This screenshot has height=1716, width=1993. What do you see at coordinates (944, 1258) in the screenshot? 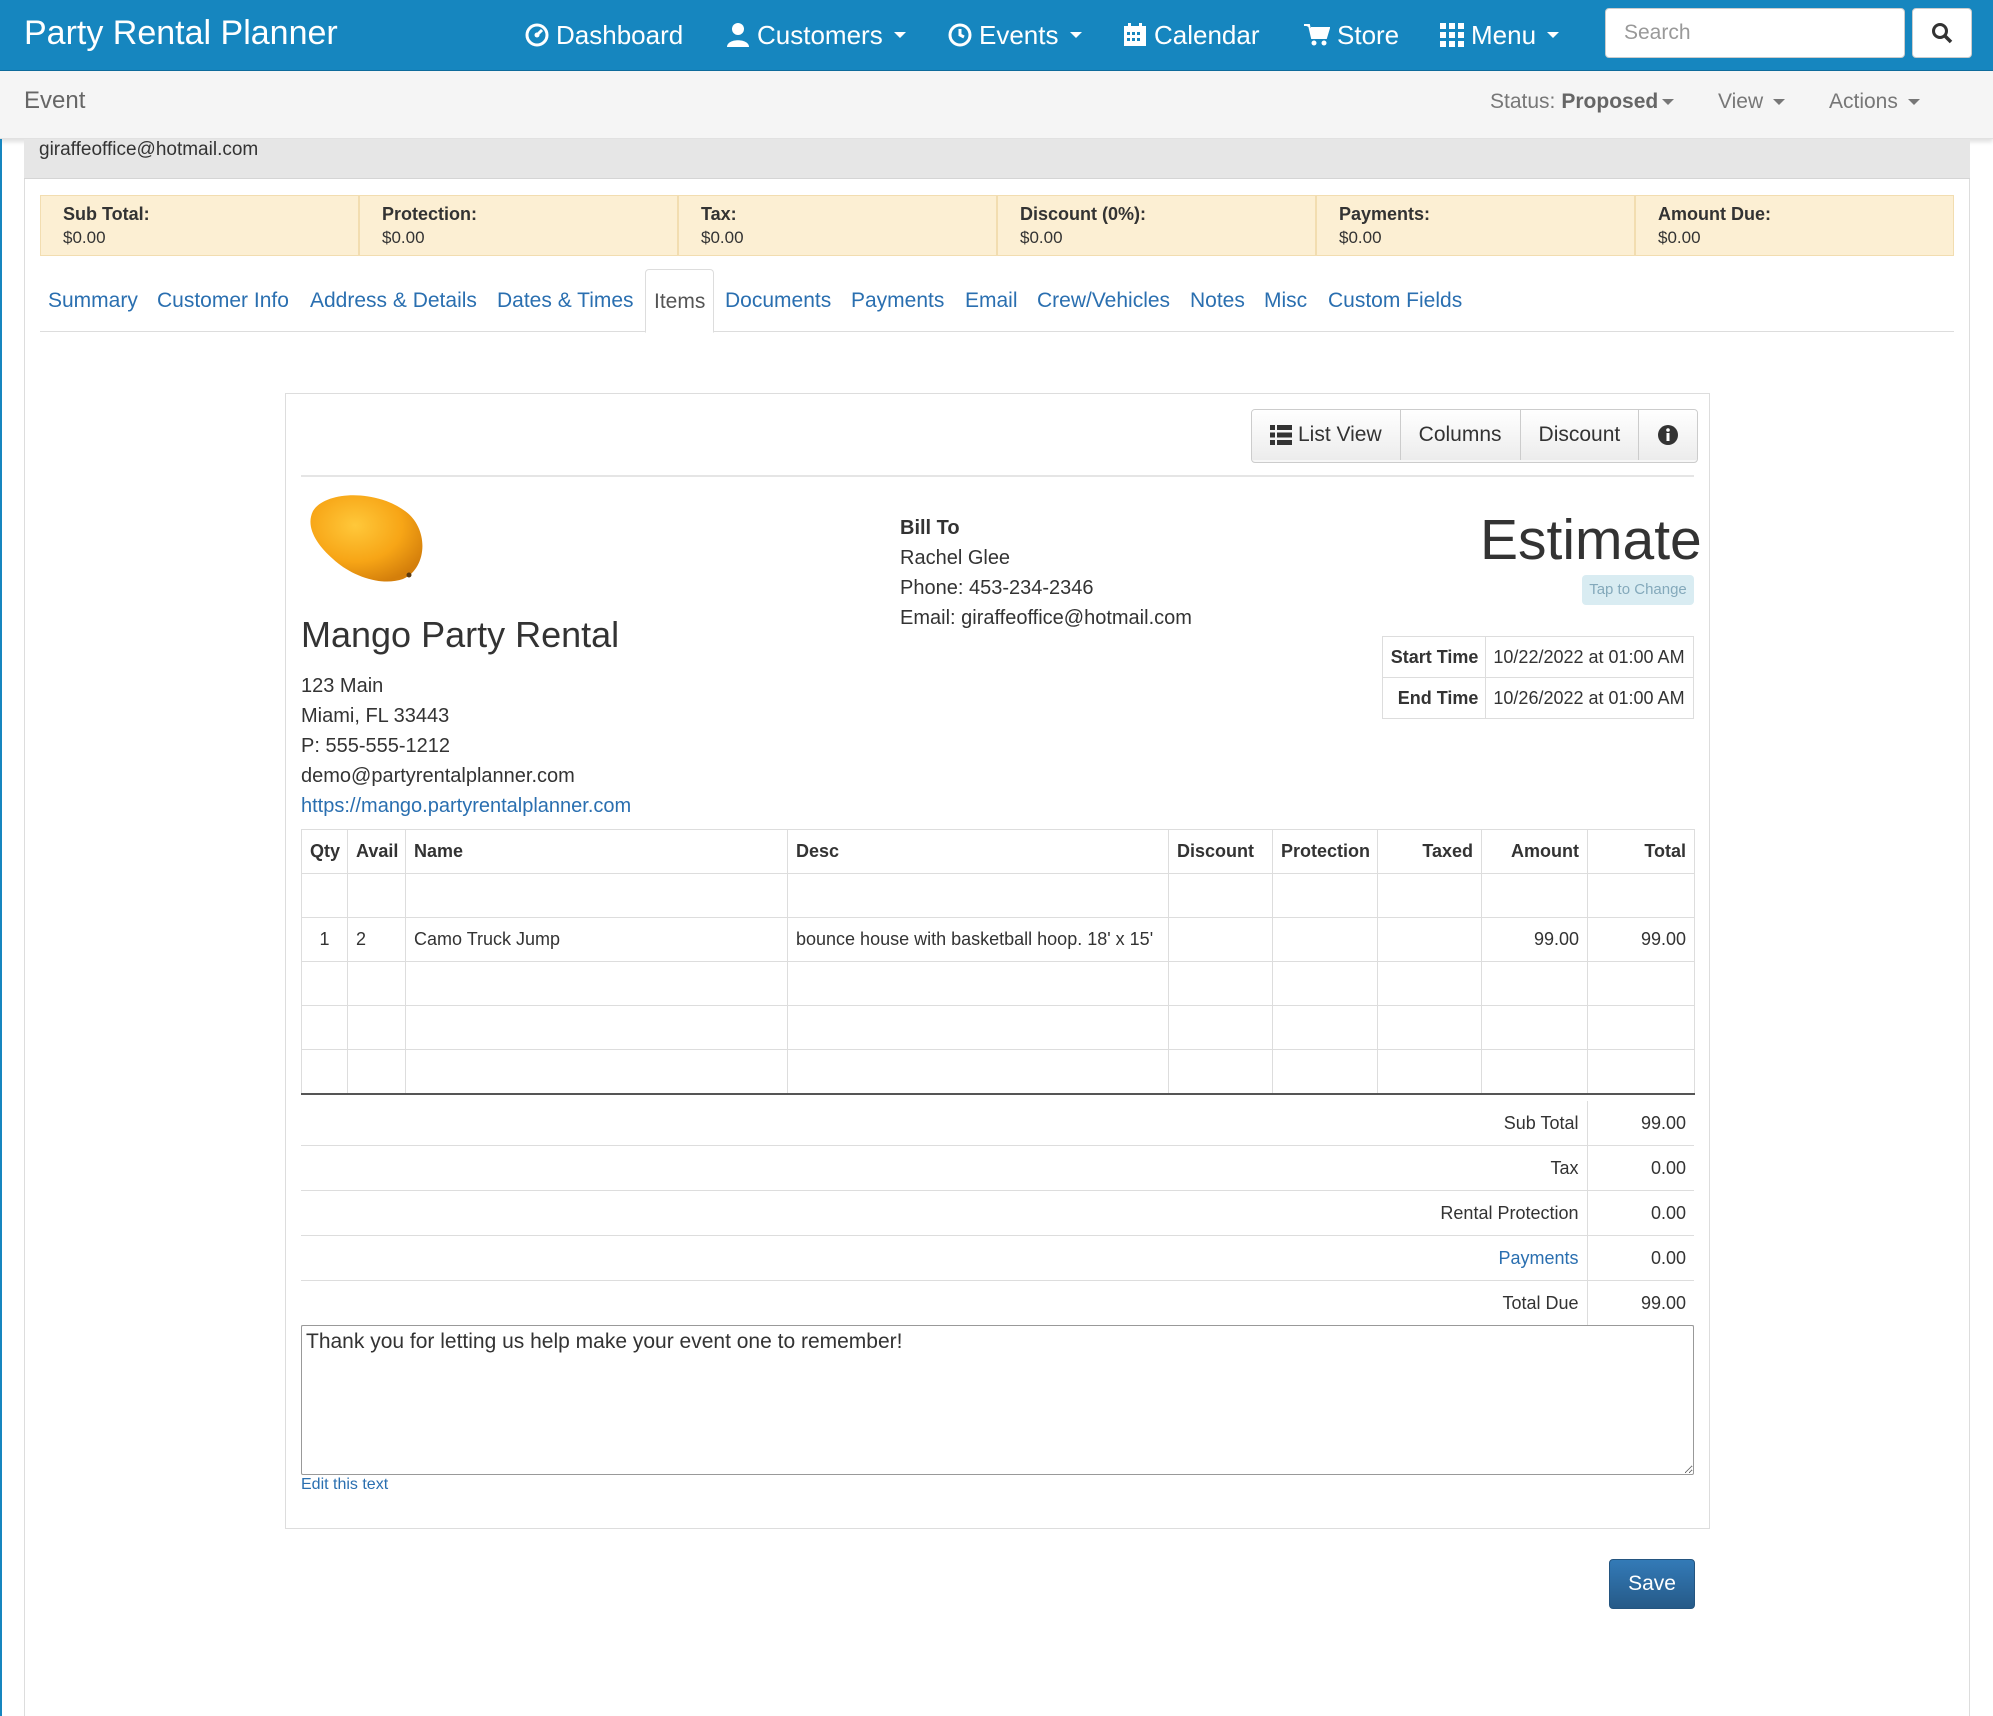
I see `payments-link: Payments` at bounding box center [944, 1258].